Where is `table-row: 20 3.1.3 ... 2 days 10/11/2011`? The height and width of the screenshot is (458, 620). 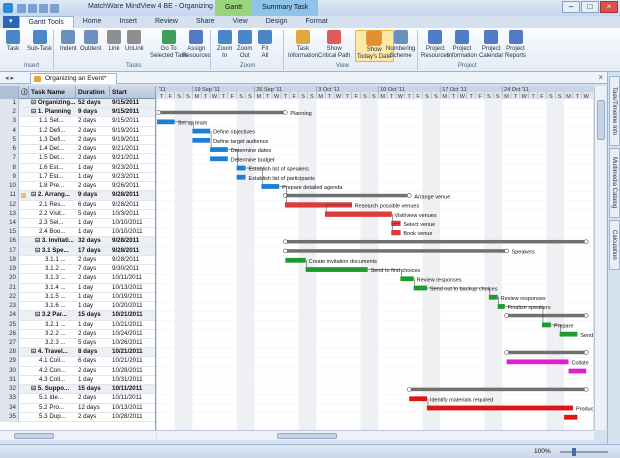 table-row: 20 3.1.3 ... 2 days 10/11/2011 is located at coordinates (77, 279).